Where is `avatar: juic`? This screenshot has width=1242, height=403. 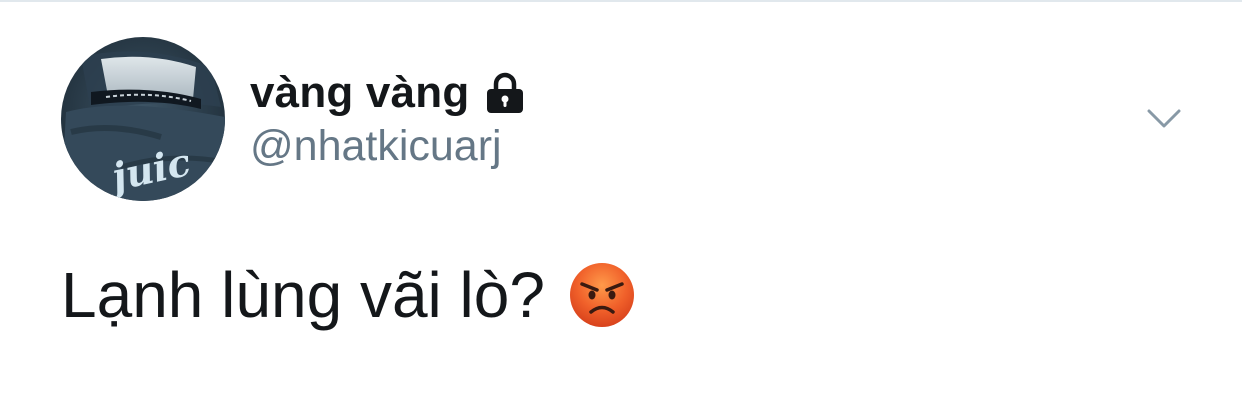 avatar: juic is located at coordinates (143, 119).